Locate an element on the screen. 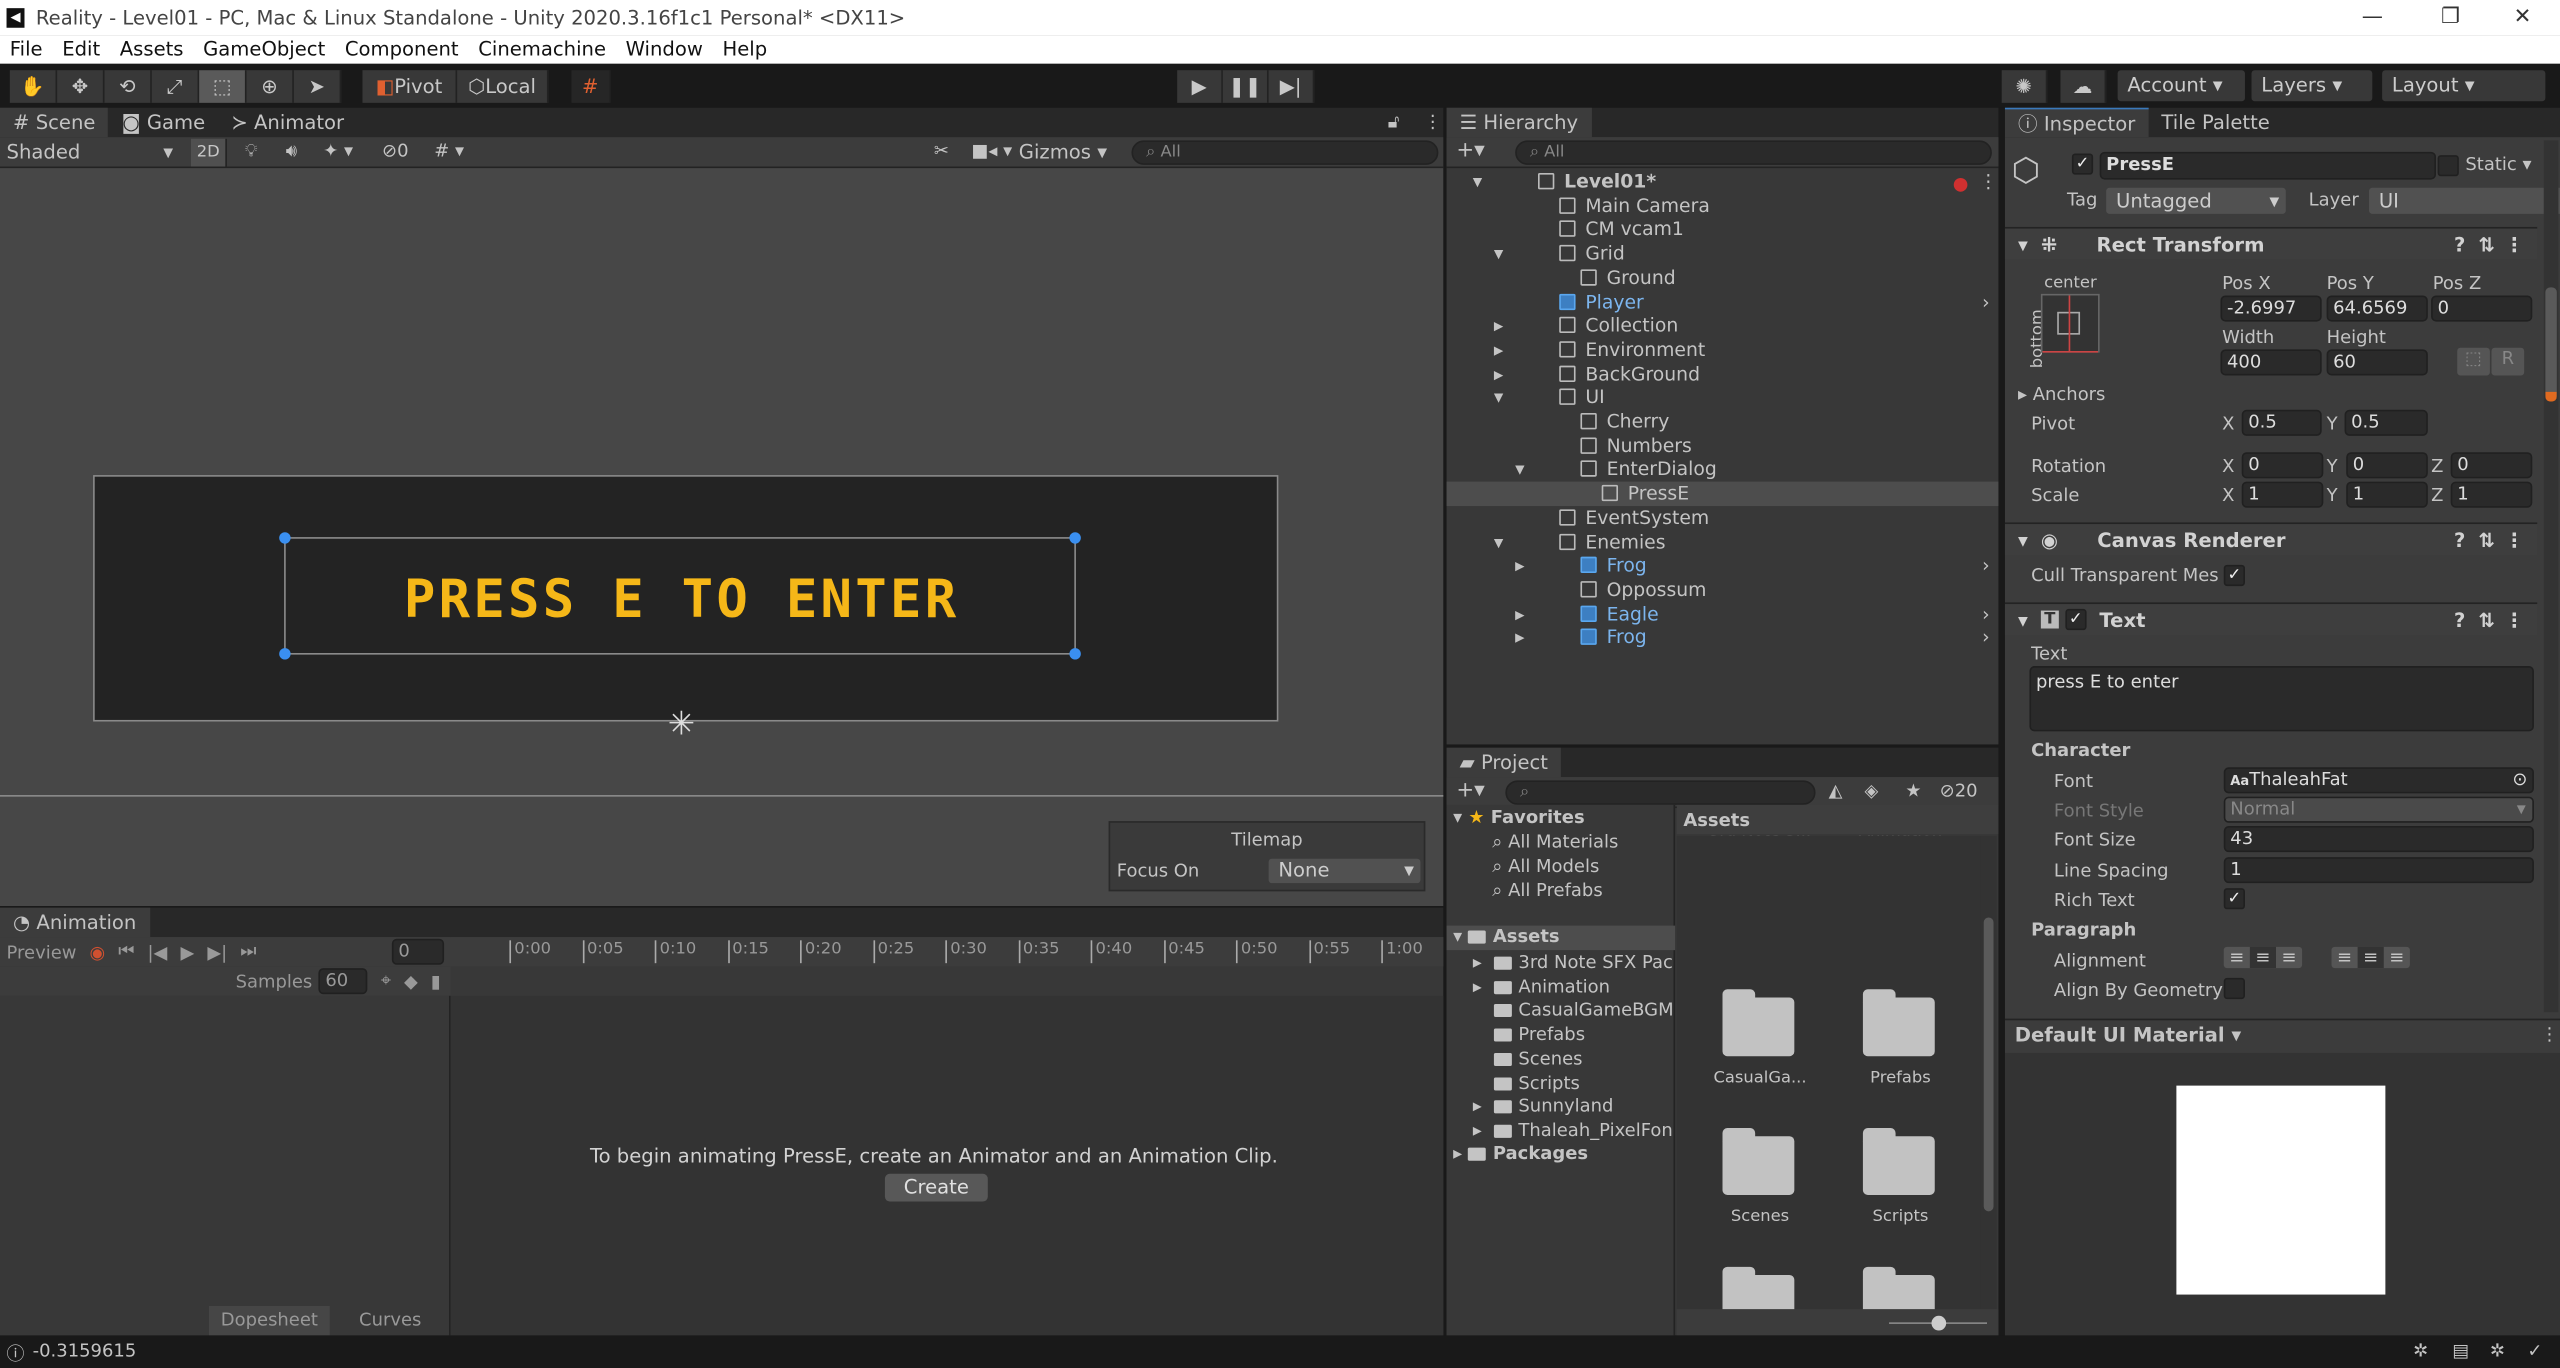 This screenshot has height=1368, width=2560. blueprint-mode-button: ⬚ is located at coordinates (2473, 361).